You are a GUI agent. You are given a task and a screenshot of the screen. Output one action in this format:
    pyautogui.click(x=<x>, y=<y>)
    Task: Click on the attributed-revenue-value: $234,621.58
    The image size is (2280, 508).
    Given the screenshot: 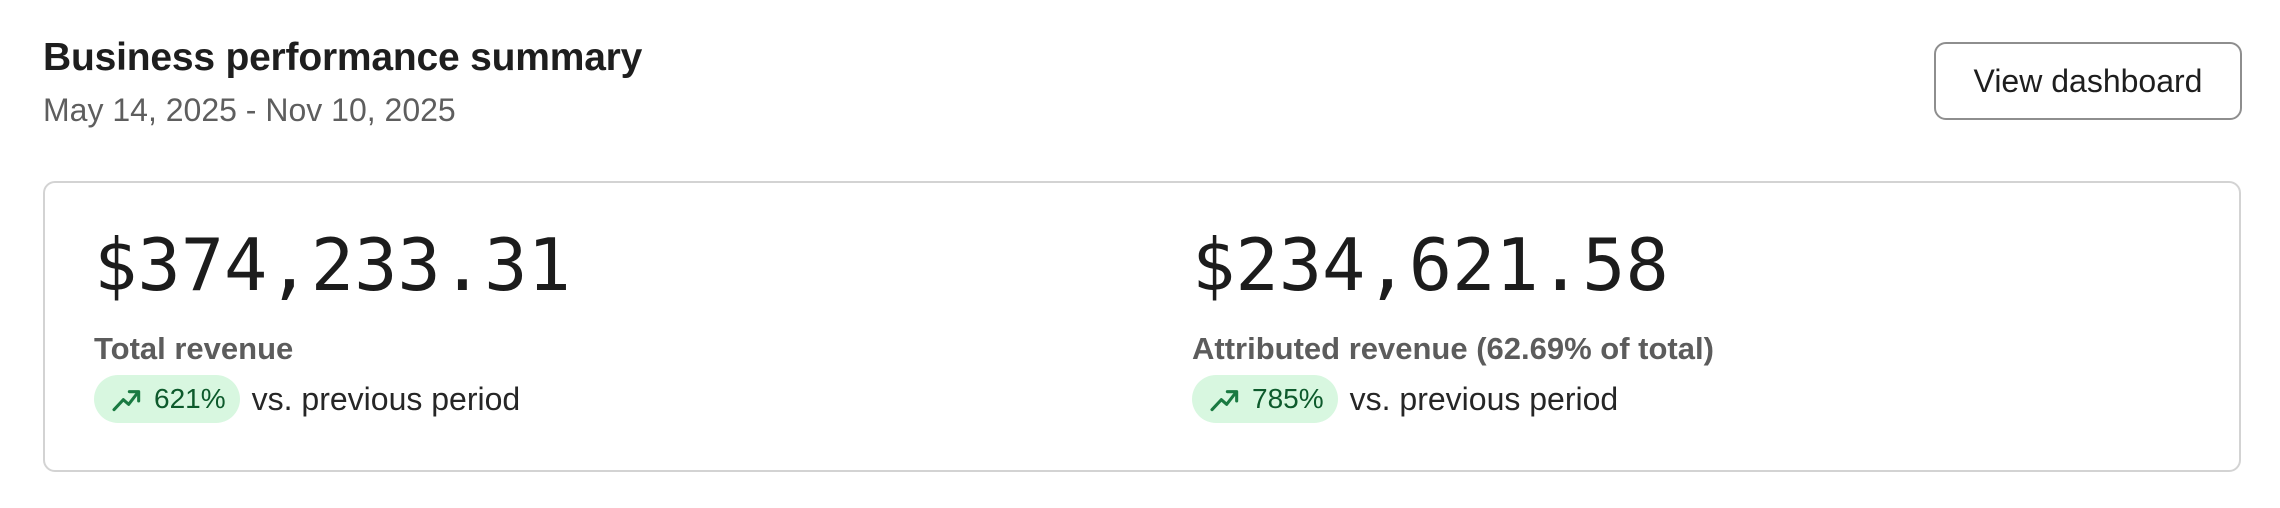 What is the action you would take?
    pyautogui.click(x=1430, y=265)
    